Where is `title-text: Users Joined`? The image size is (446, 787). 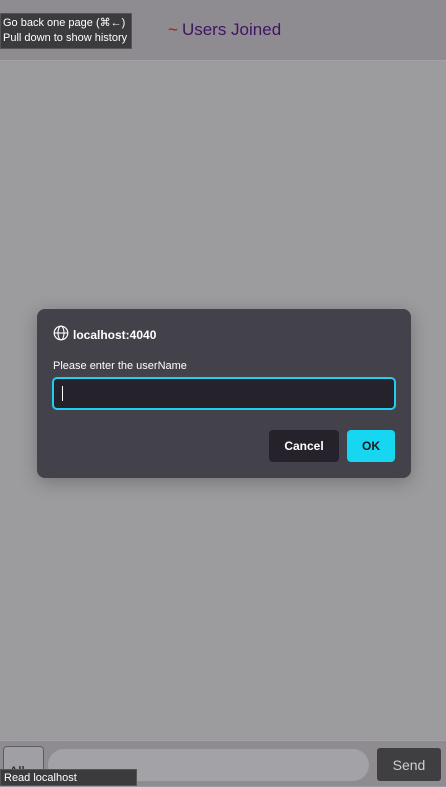 title-text: Users Joined is located at coordinates (231, 29).